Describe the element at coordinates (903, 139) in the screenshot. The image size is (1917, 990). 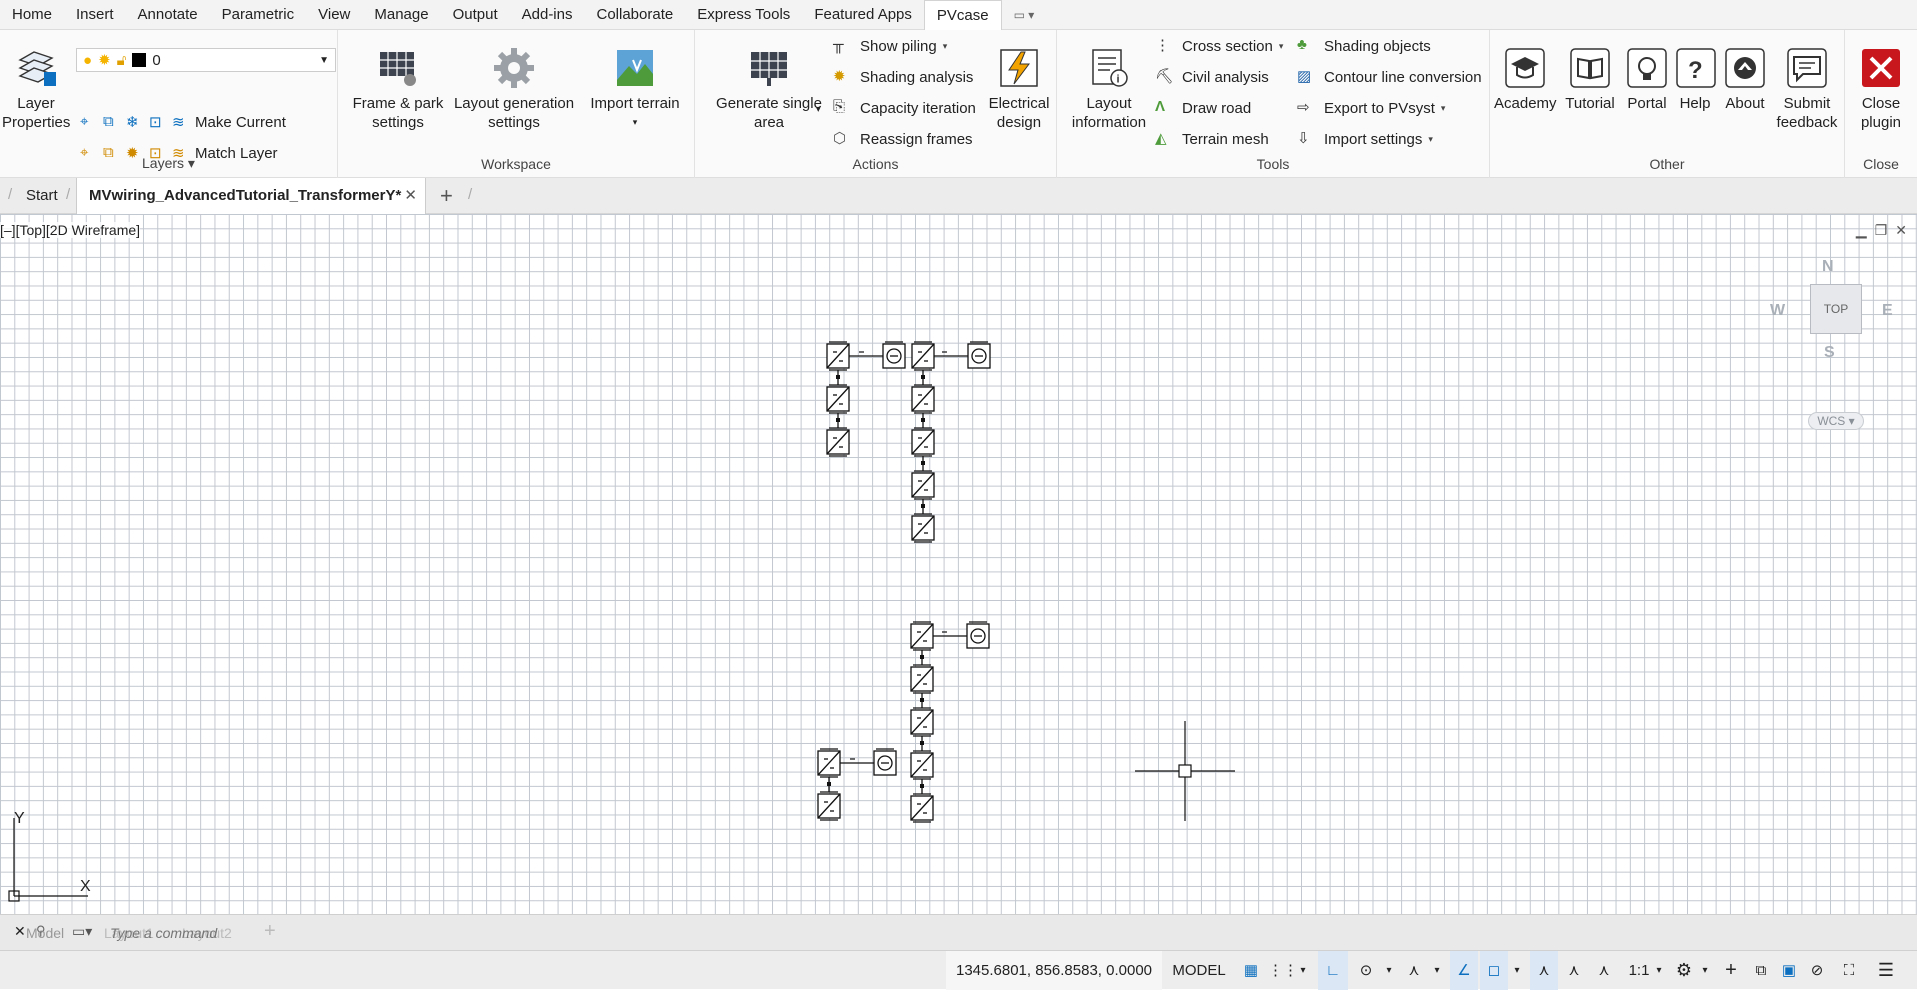
I see `reassign-frames-button: ⬡ Reassign frames` at that location.